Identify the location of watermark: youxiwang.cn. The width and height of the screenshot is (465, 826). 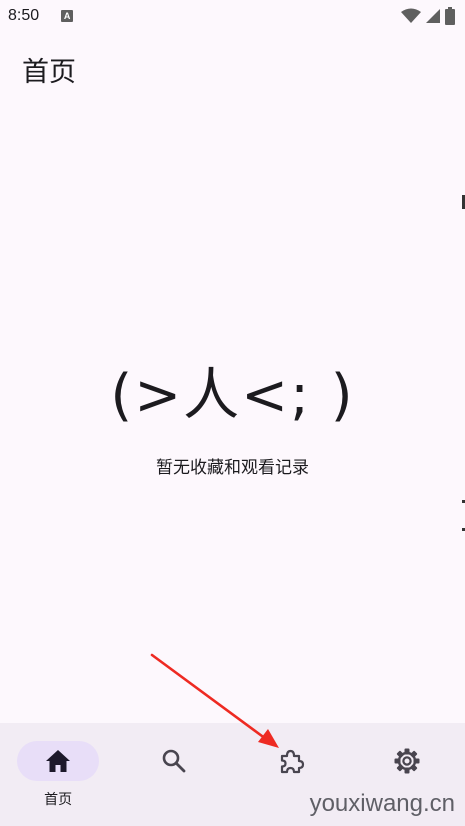
(382, 803).